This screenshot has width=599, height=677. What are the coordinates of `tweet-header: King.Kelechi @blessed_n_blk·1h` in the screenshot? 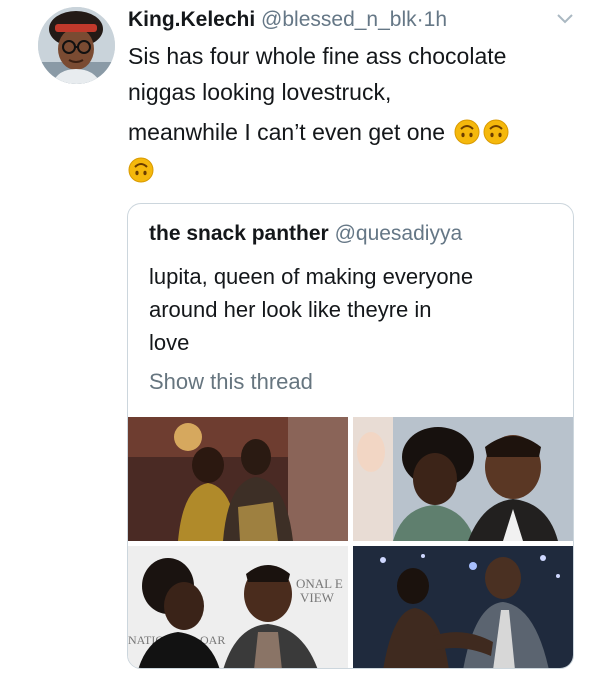 It's located at (358, 20).